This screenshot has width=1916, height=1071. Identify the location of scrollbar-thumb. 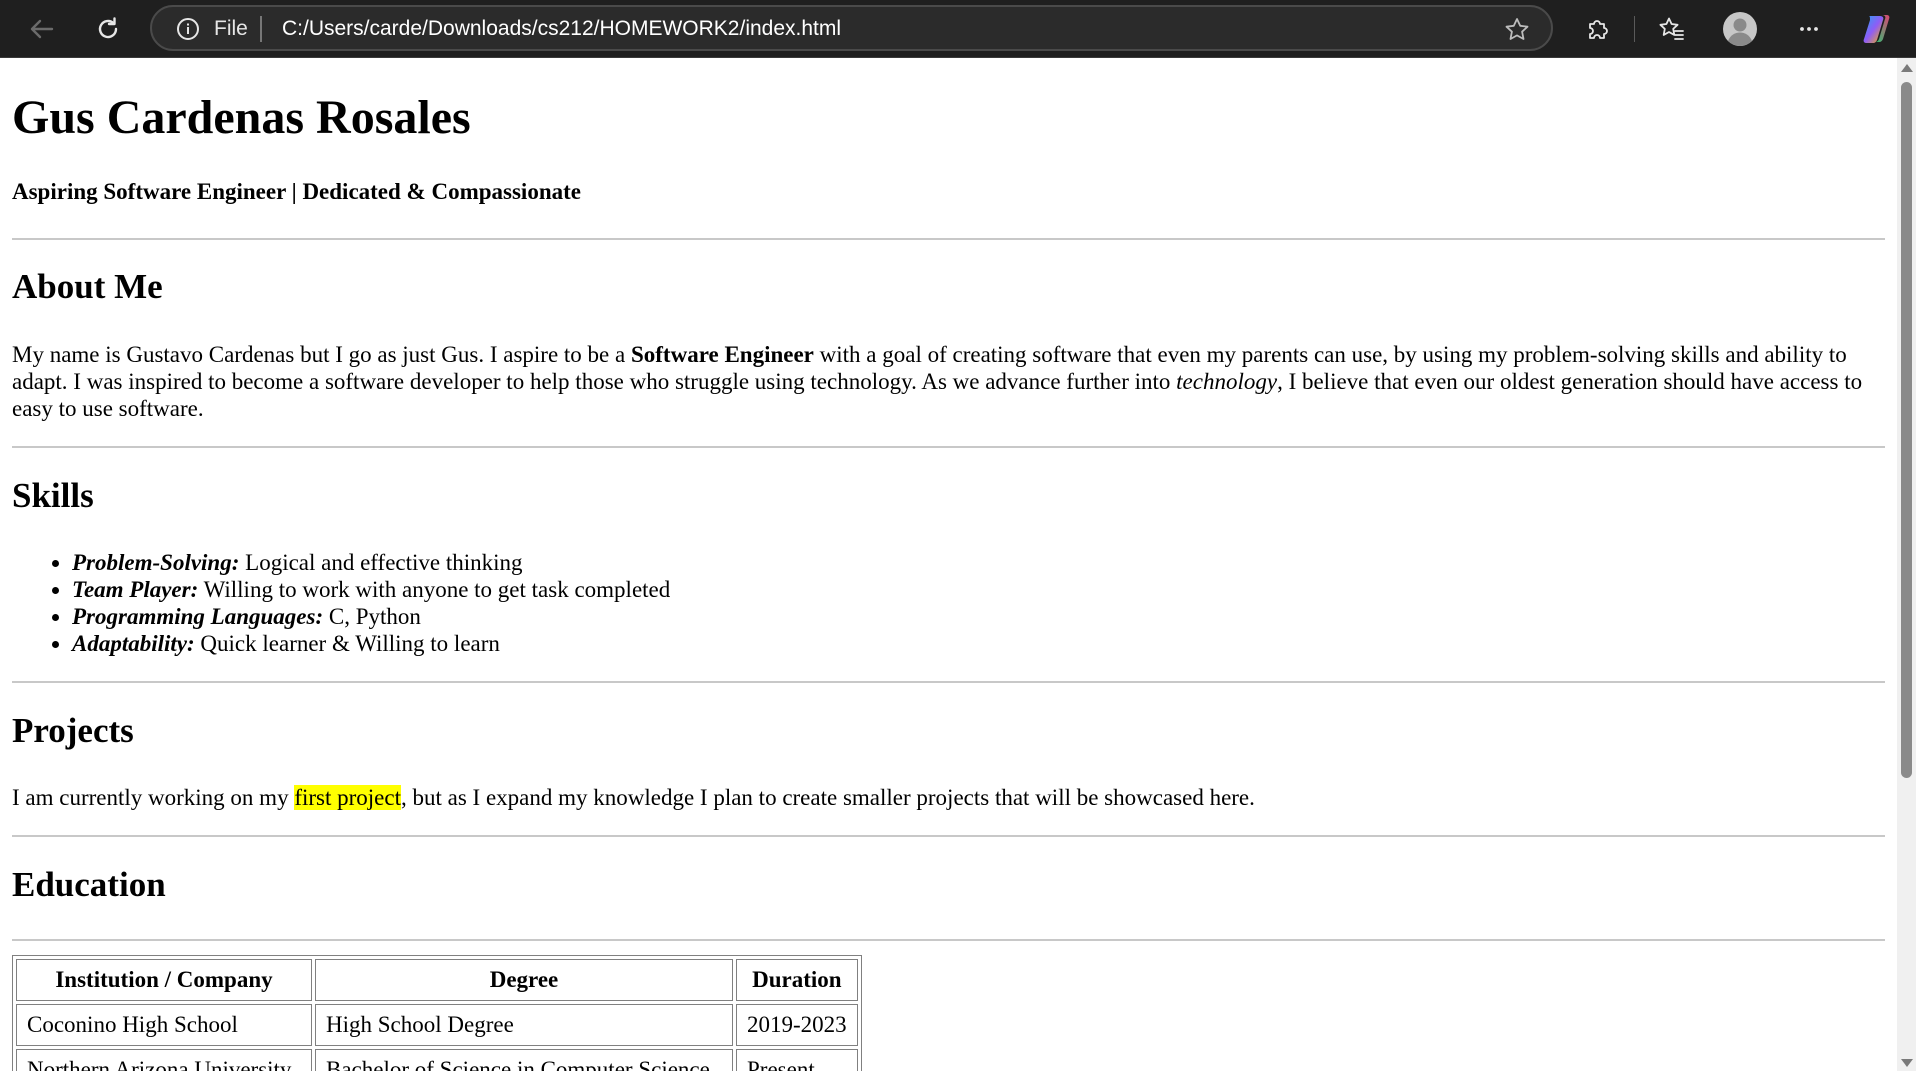
(1906, 430).